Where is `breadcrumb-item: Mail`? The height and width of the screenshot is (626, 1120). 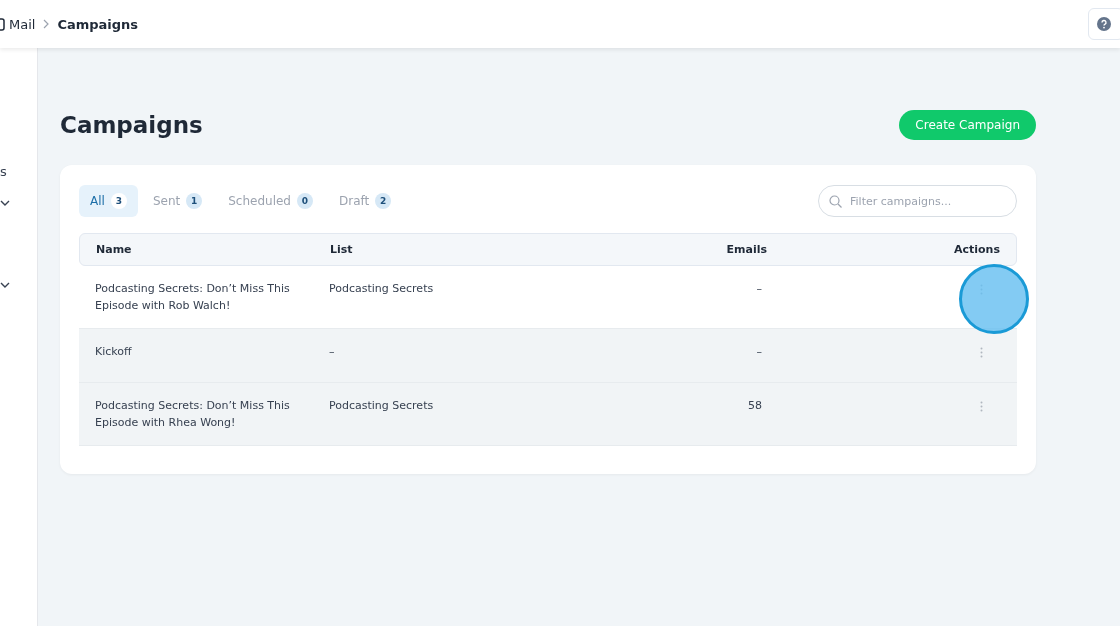
breadcrumb-item: Mail is located at coordinates (22, 24).